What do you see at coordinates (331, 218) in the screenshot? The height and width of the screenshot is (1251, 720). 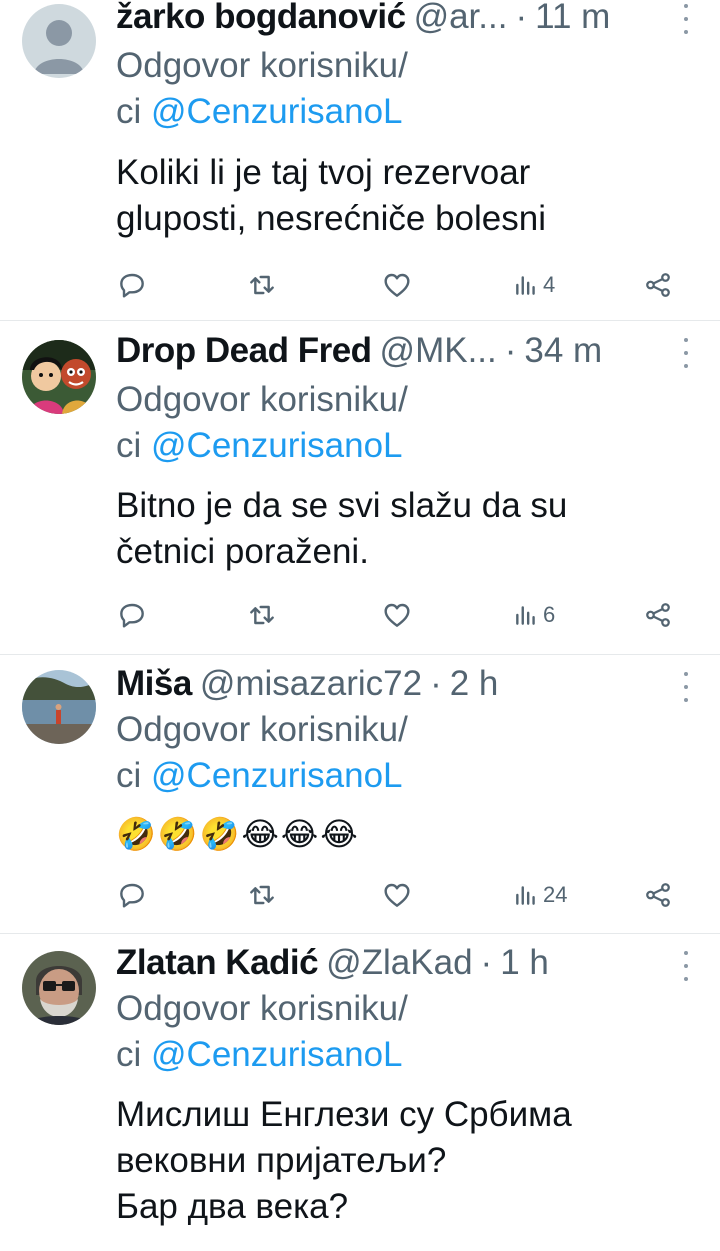 I see `tweet-text-line: gluposti, nesrećniče bolesni` at bounding box center [331, 218].